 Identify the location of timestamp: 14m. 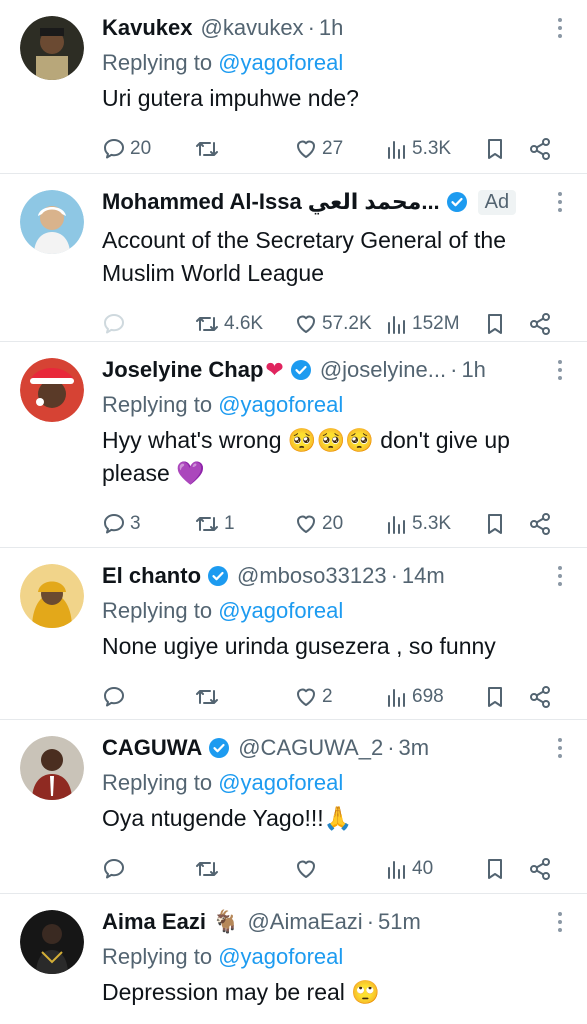
(423, 576).